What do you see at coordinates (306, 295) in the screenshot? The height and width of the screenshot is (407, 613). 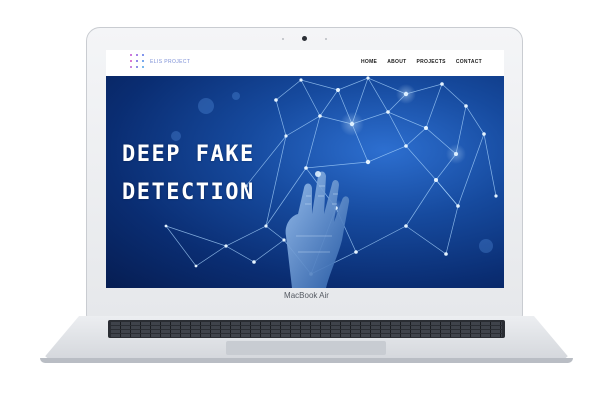 I see `model-label: MacBook Air` at bounding box center [306, 295].